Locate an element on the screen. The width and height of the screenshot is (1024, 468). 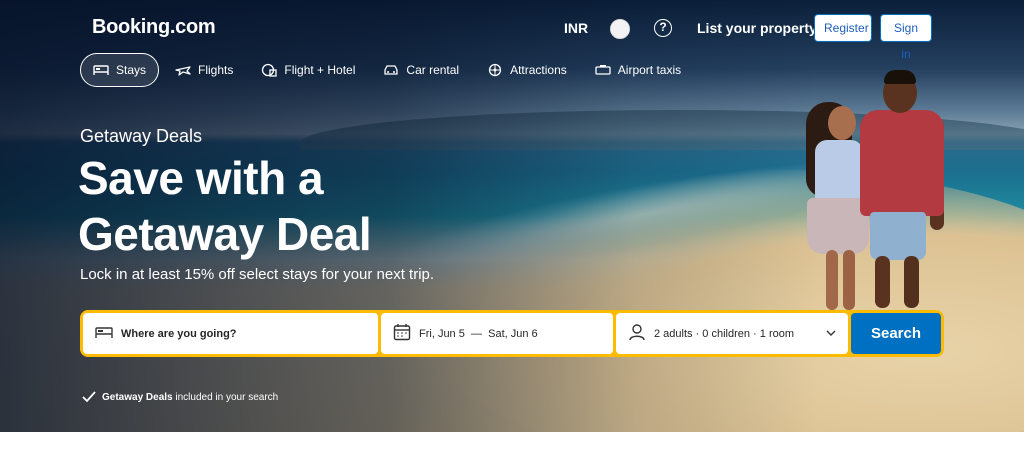
flight-hotel-icon is located at coordinates (269, 70).